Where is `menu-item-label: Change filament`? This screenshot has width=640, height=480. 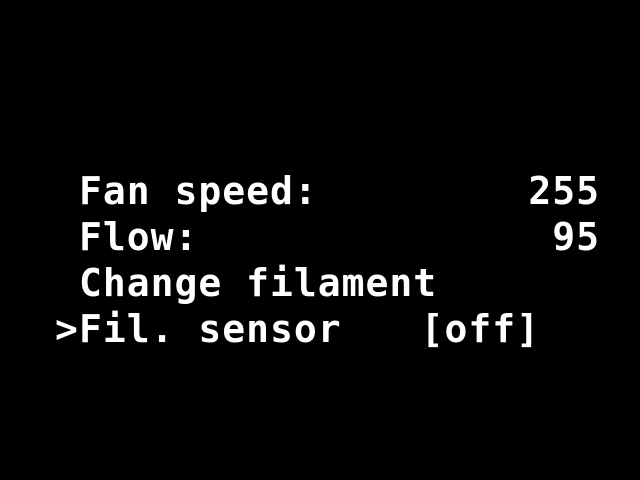 menu-item-label: Change filament is located at coordinates (258, 283).